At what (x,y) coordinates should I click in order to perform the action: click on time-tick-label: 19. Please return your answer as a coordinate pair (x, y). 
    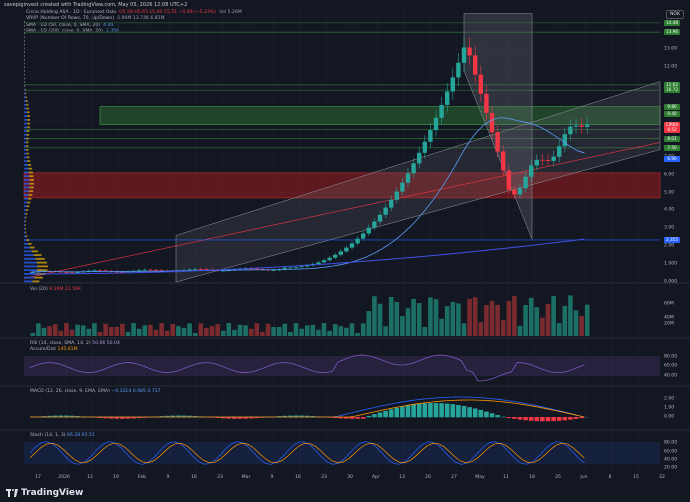
    Looking at the image, I should click on (116, 477).